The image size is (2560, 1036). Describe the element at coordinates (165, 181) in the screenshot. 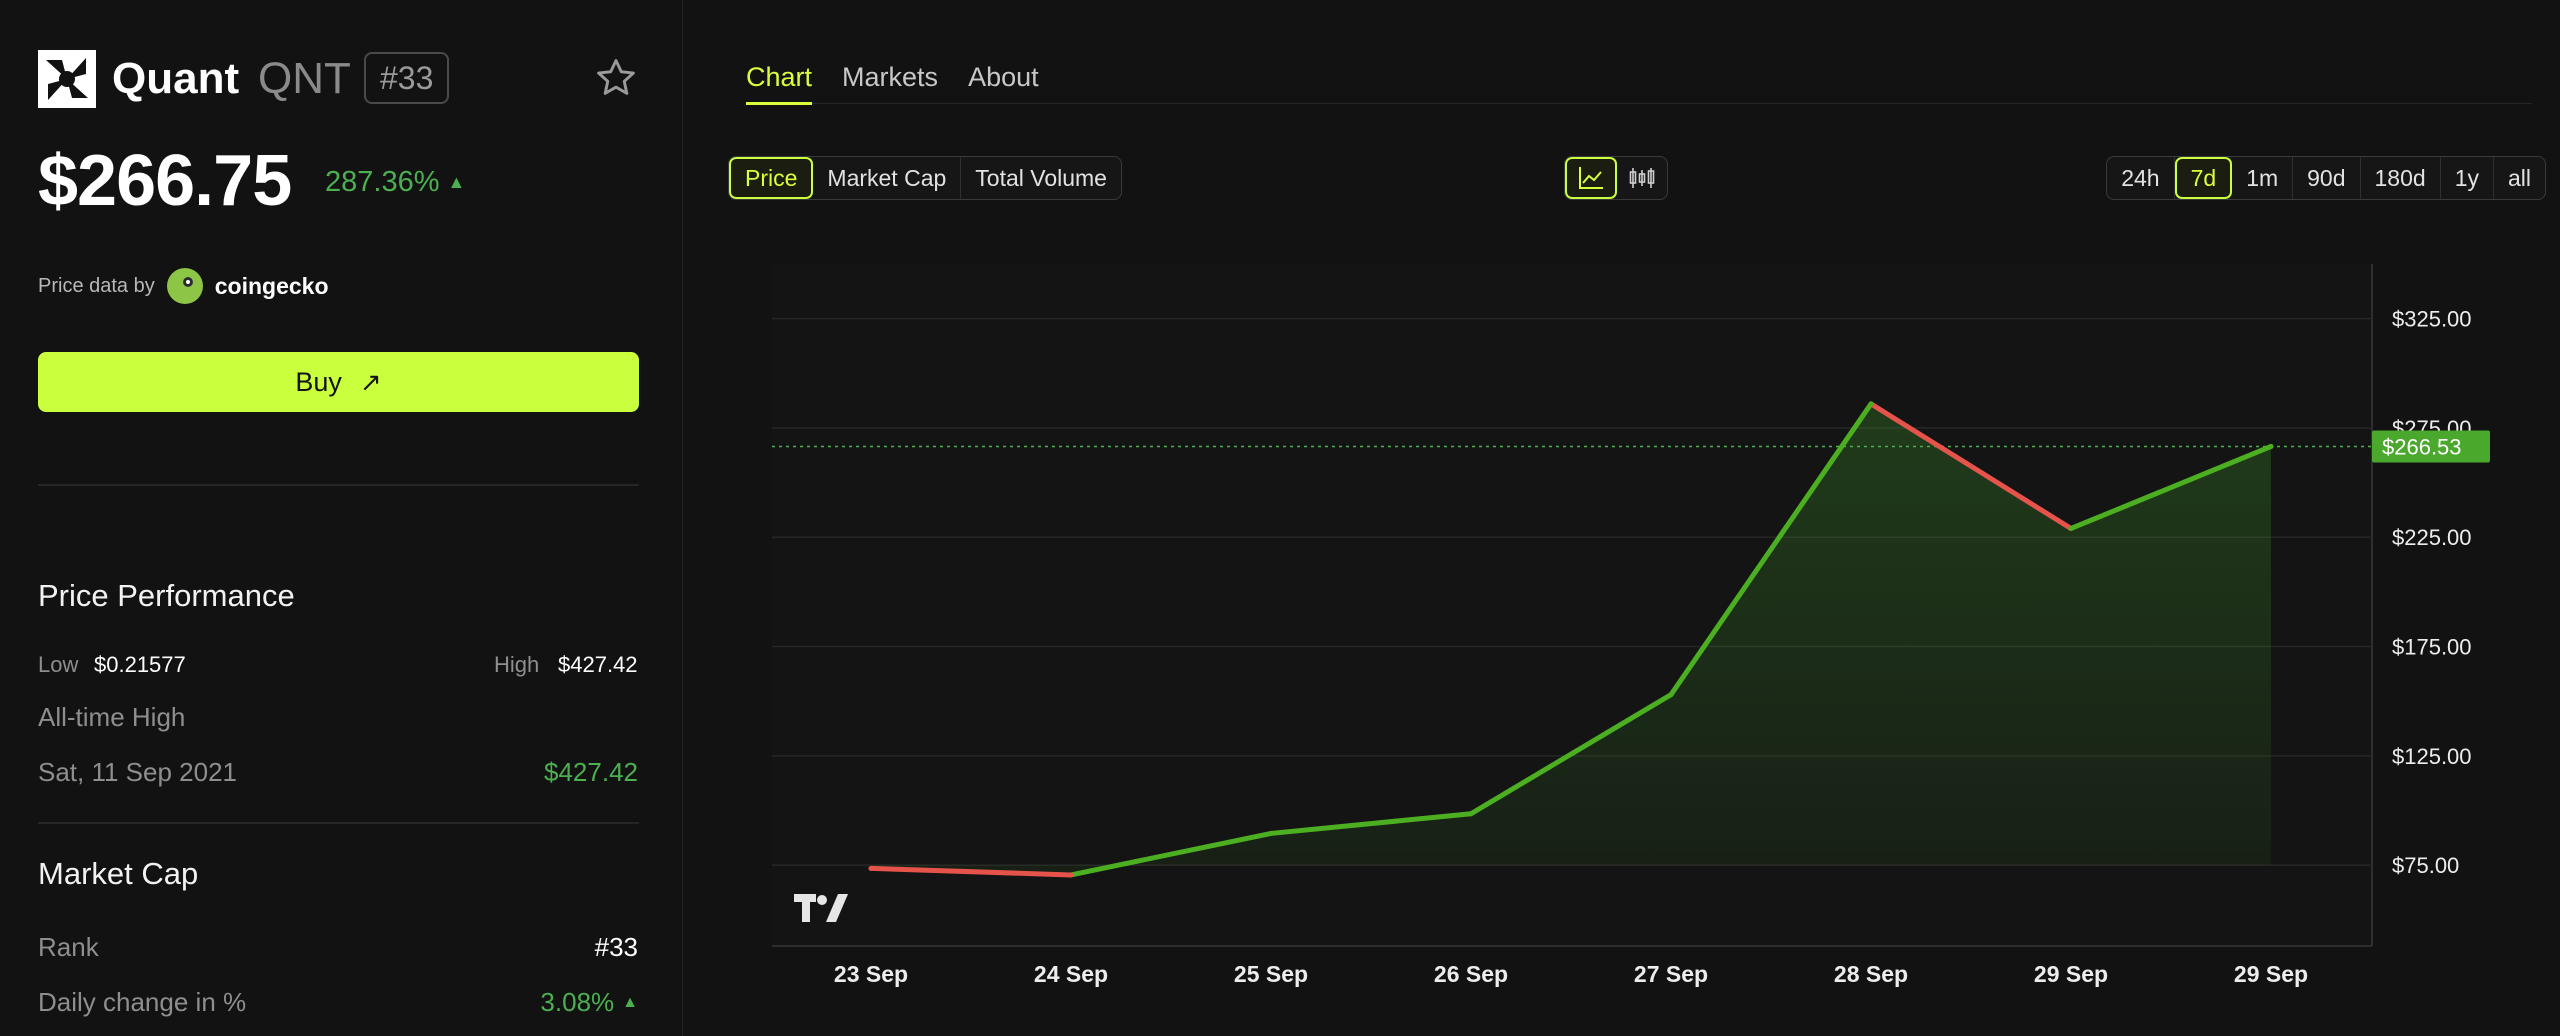

I see `current-price: $266.75` at that location.